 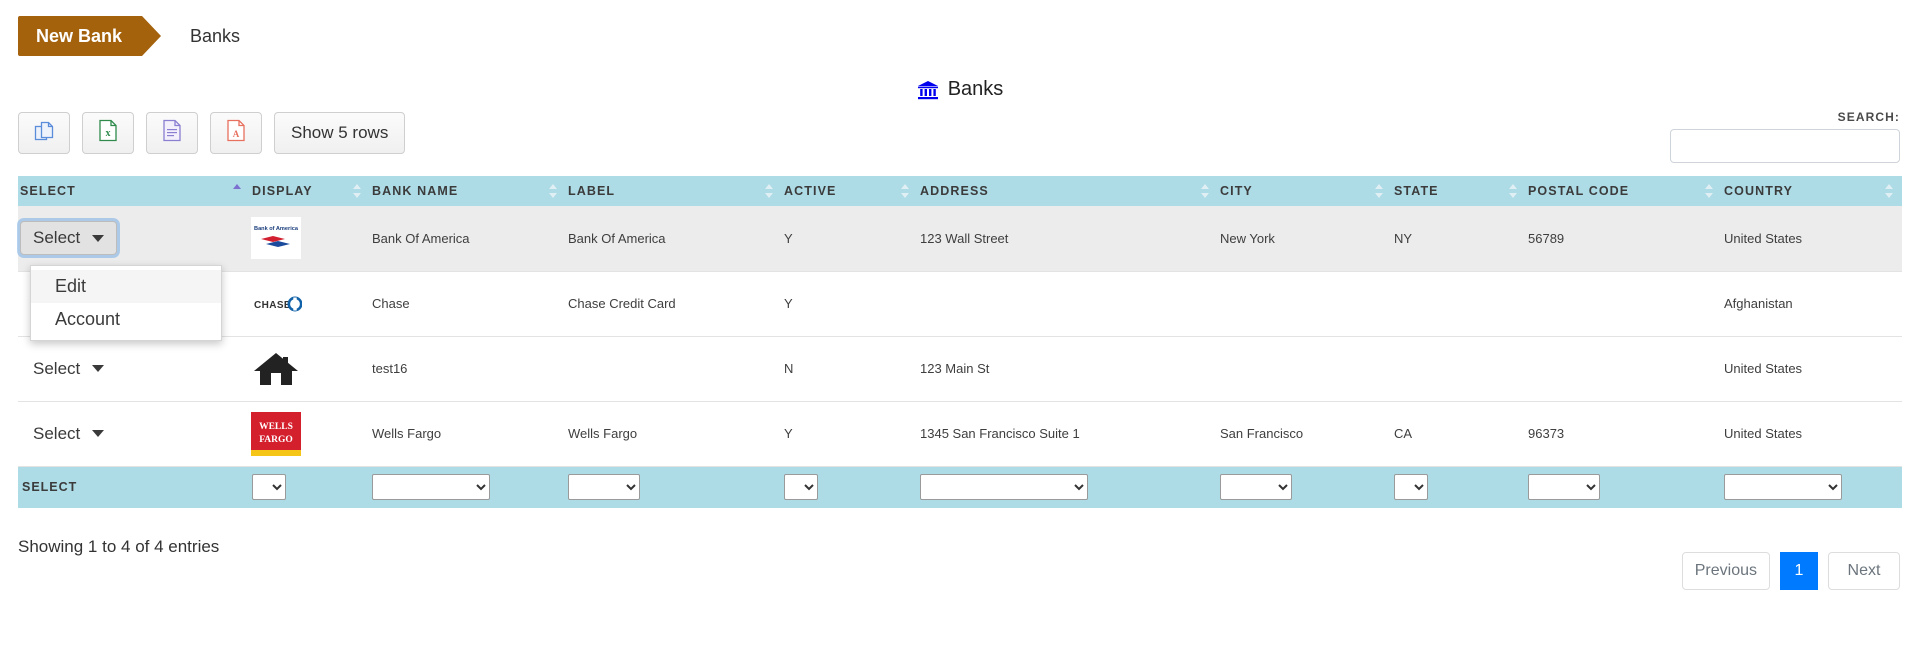 What do you see at coordinates (592, 191) in the screenshot?
I see `column-label-label: LABEL` at bounding box center [592, 191].